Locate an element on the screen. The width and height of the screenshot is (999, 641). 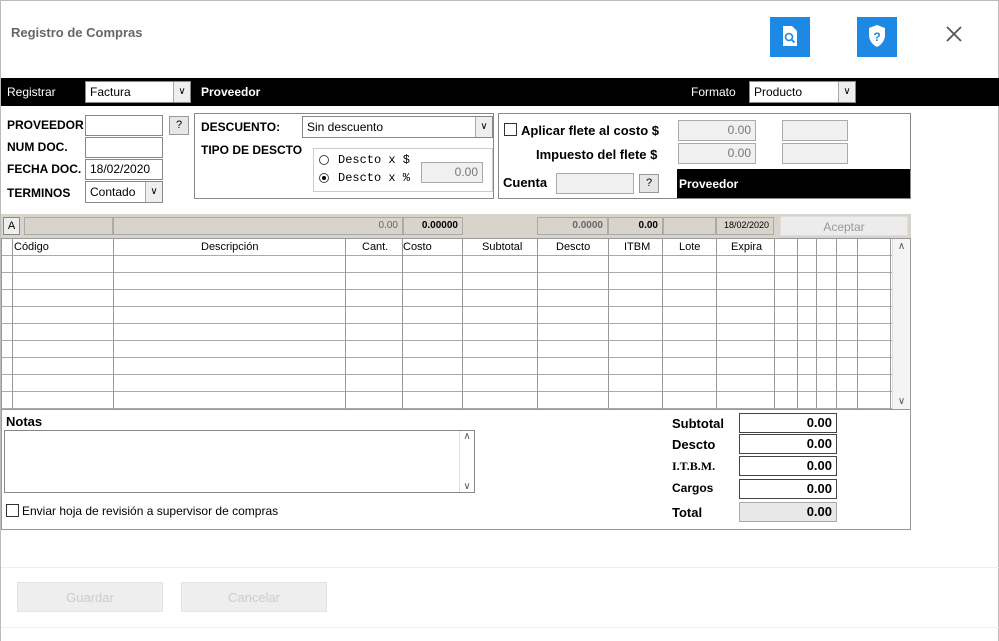
shield-question-icon: ? is located at coordinates (877, 37).